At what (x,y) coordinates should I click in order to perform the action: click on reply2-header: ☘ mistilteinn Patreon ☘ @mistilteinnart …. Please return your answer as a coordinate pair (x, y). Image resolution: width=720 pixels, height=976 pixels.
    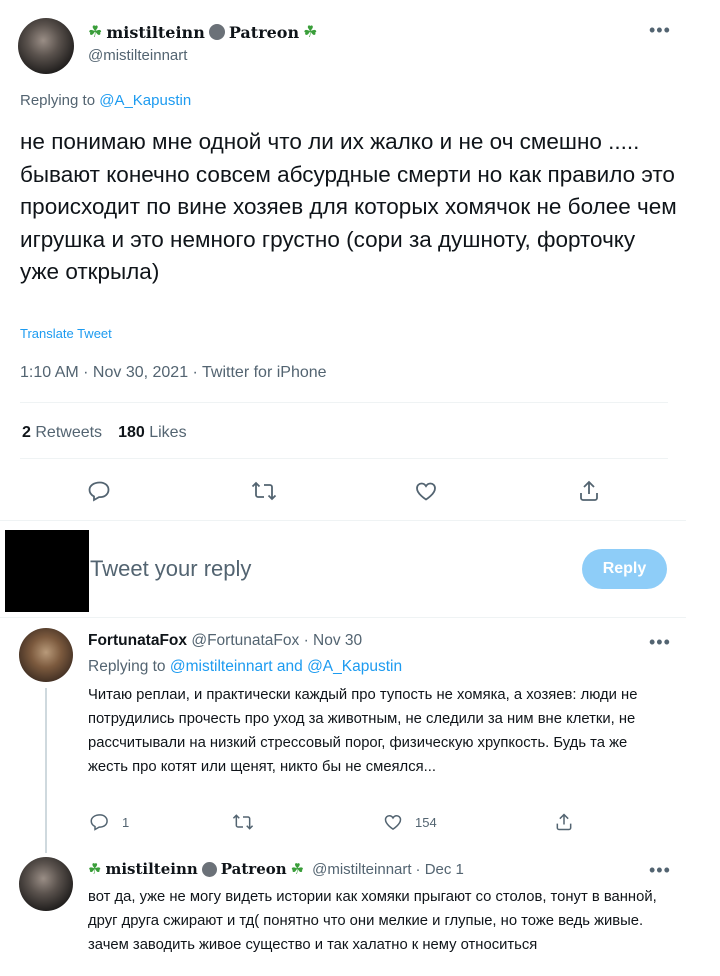
    Looking at the image, I should click on (276, 869).